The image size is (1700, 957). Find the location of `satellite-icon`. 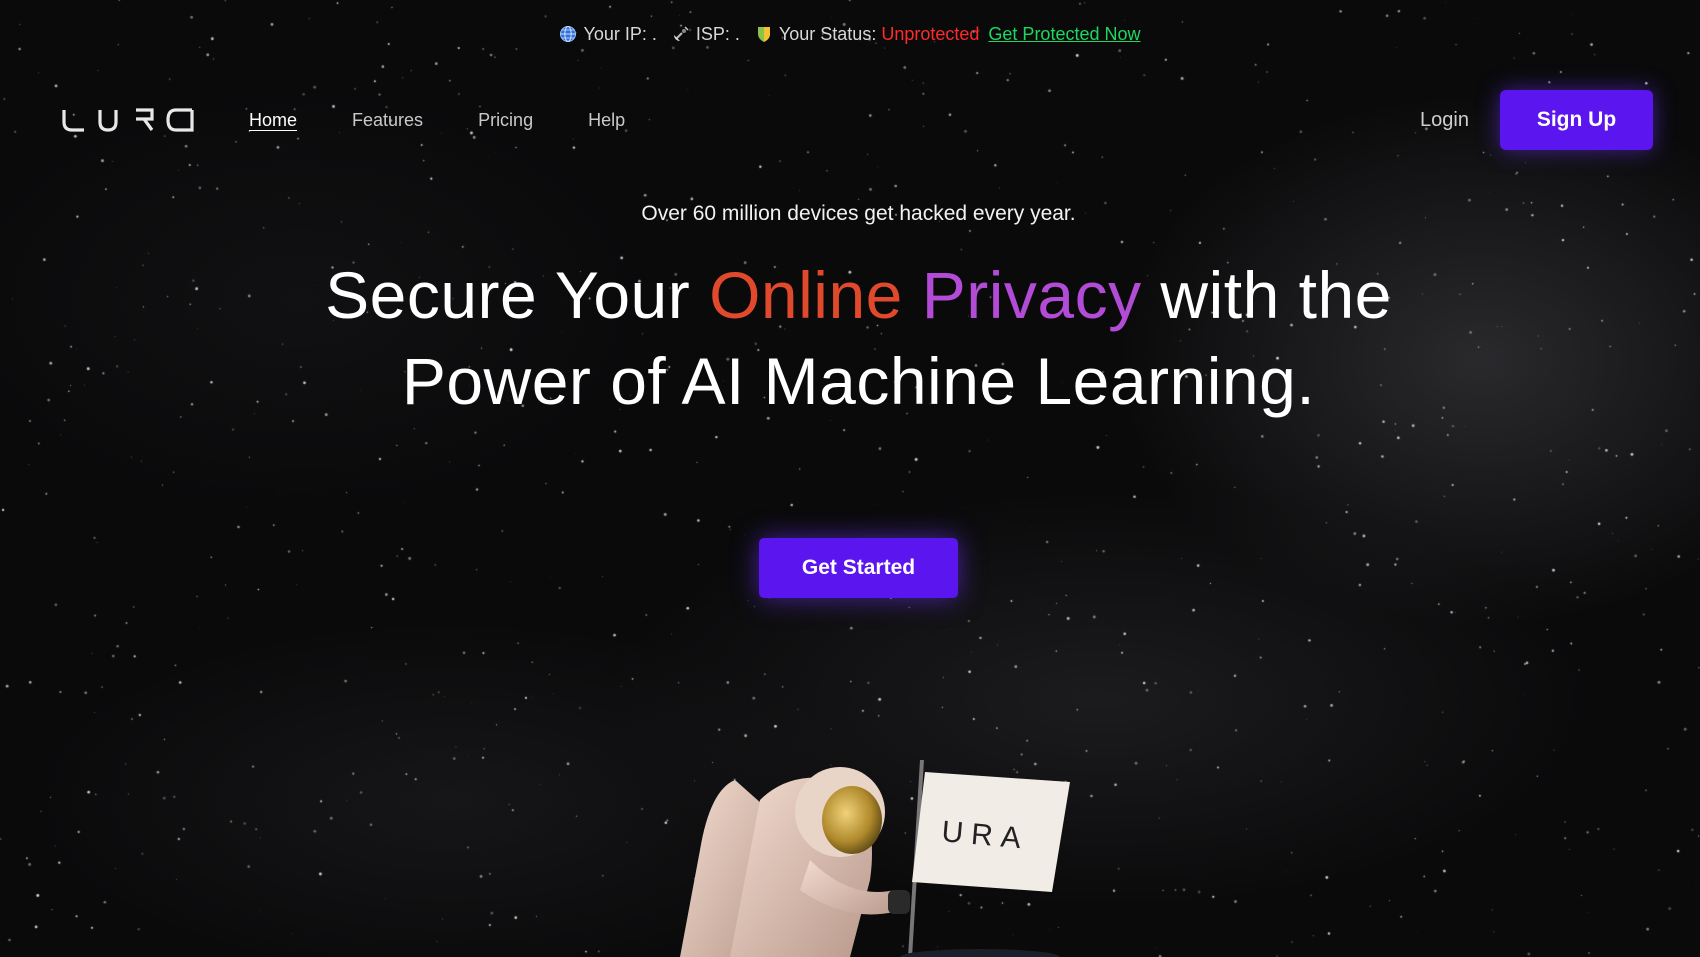

satellite-icon is located at coordinates (681, 34).